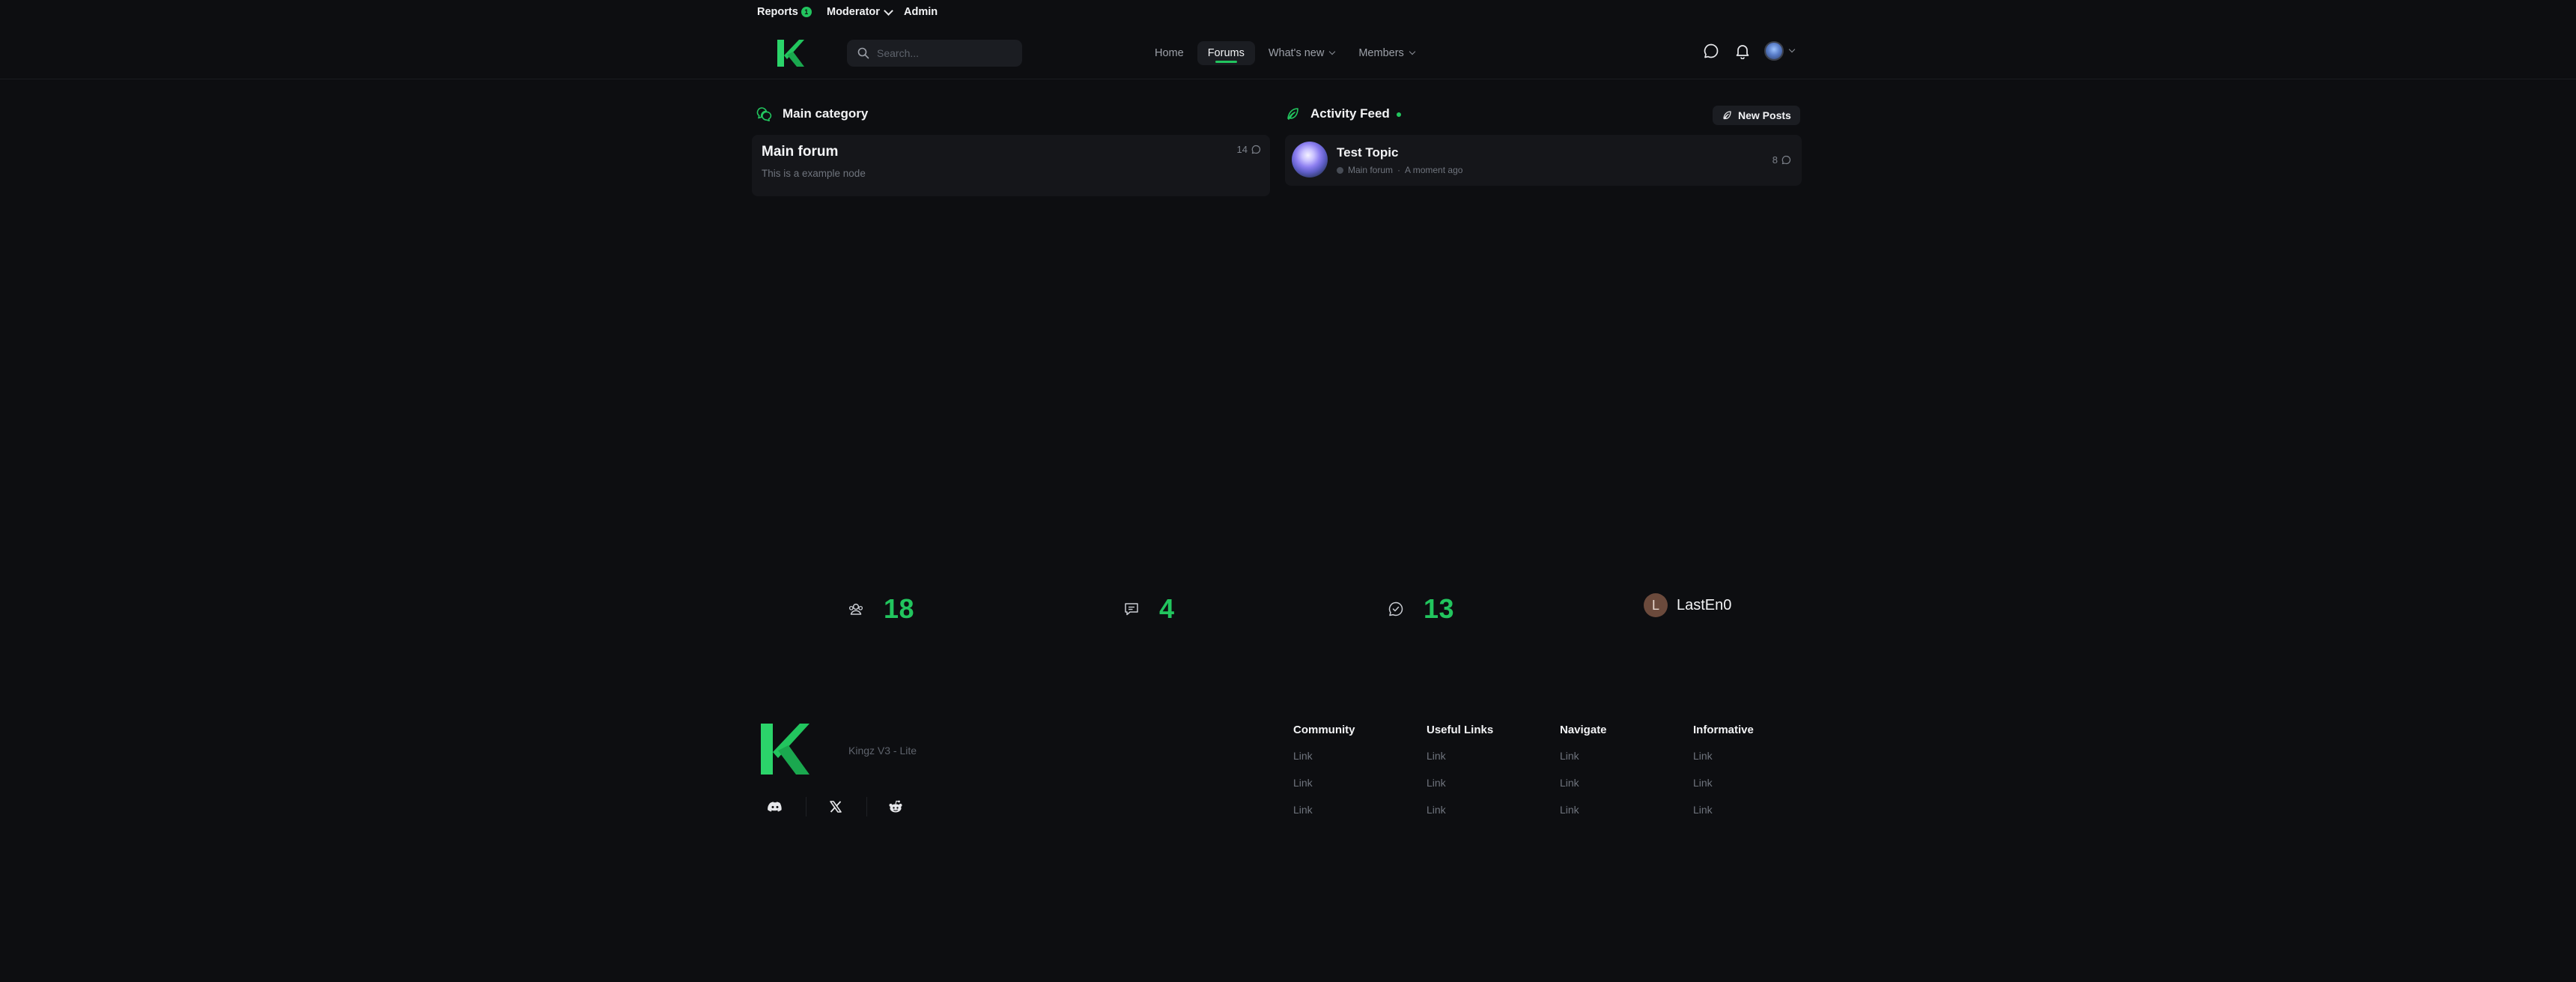  What do you see at coordinates (1421, 609) in the screenshot?
I see `stat-messages: 13` at bounding box center [1421, 609].